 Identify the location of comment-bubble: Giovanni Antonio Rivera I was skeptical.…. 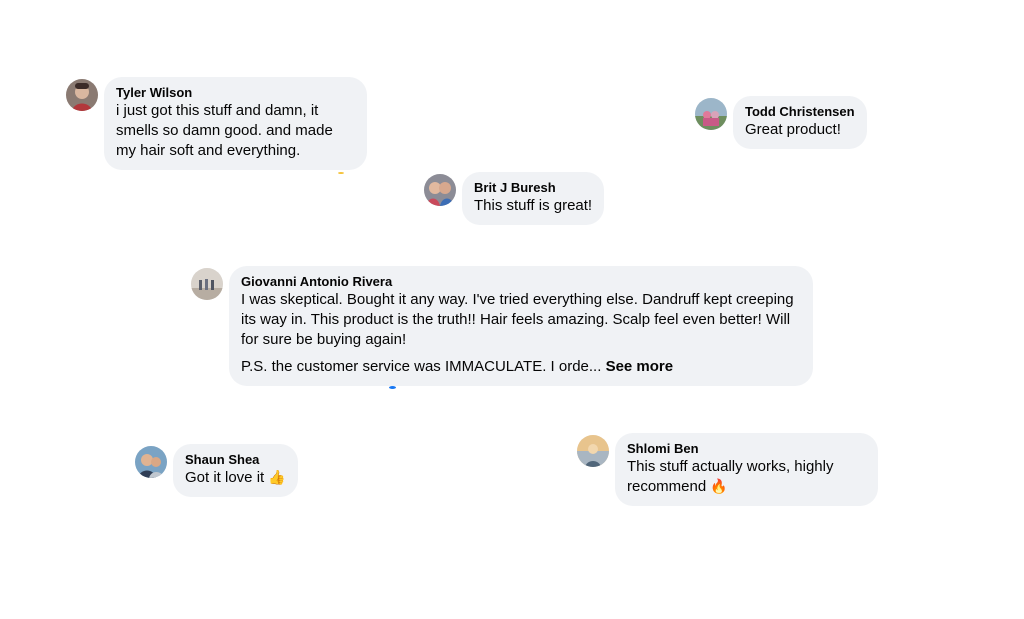
(521, 326).